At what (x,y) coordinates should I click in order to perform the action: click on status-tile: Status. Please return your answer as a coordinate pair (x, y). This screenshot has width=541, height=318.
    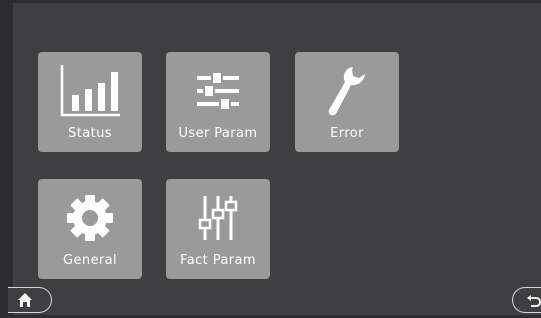
    Looking at the image, I should click on (90, 102).